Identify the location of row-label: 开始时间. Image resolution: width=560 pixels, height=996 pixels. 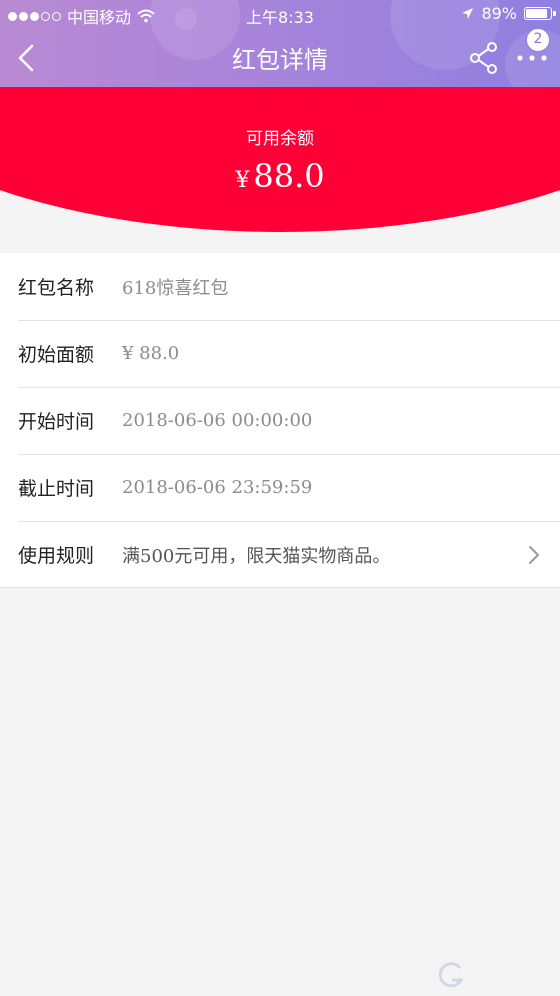
(56, 422).